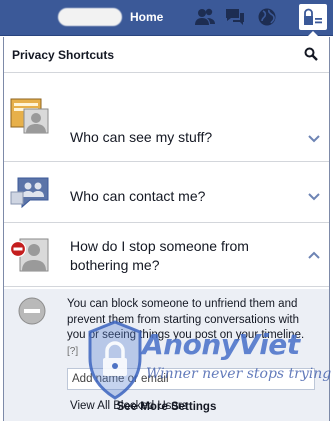 The image size is (333, 421). I want to click on shortcut-stop-bothering: How do I stop someone from bothering me?, so click(166, 256).